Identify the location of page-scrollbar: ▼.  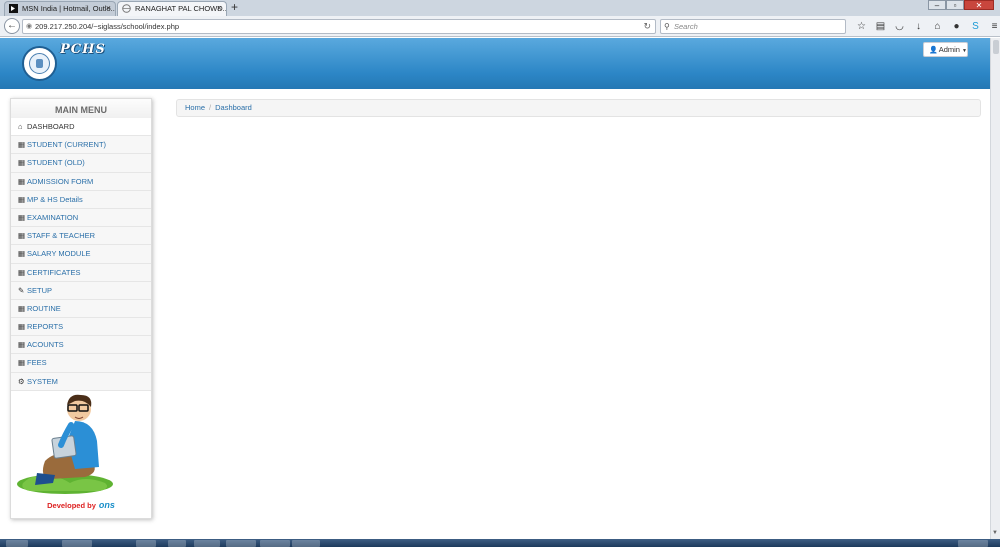
(995, 288).